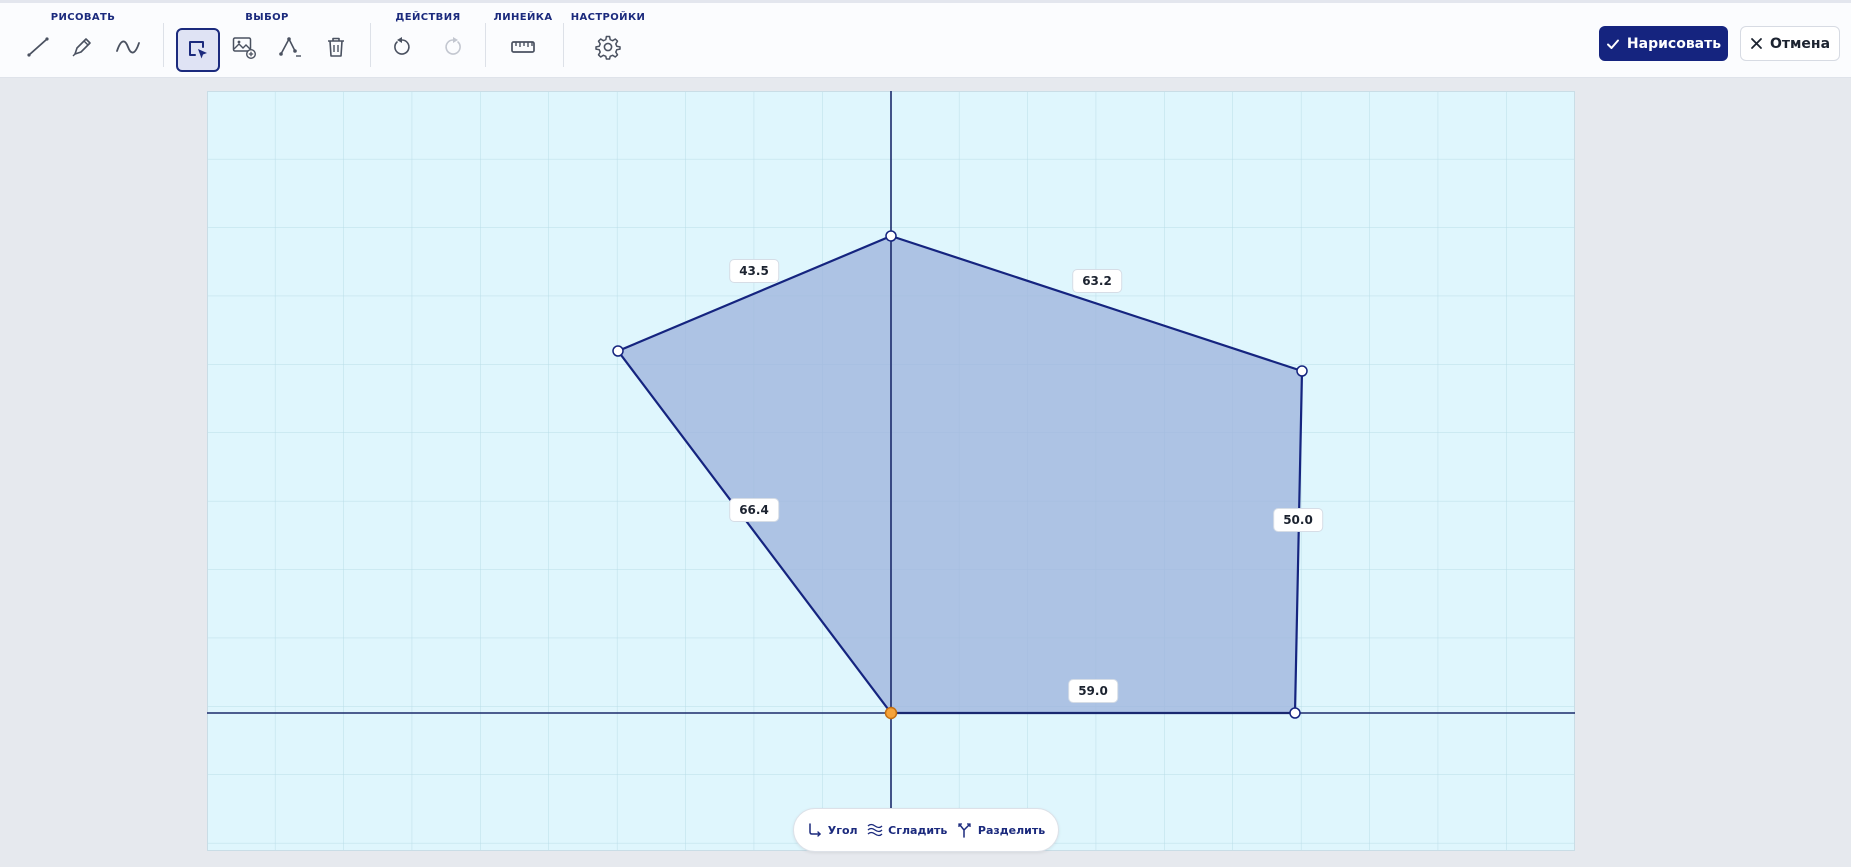 This screenshot has width=1851, height=867. Describe the element at coordinates (1612, 44) in the screenshot. I see `check-icon` at that location.